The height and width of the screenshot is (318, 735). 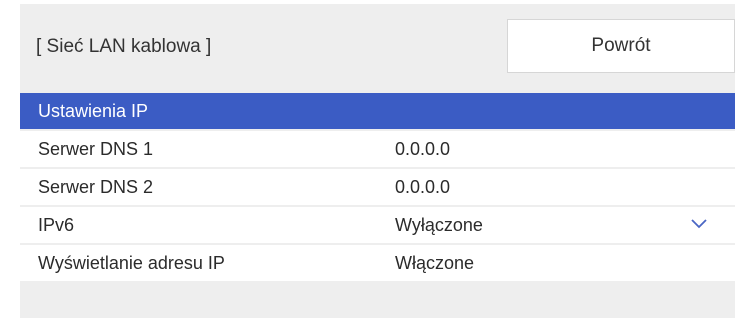 I want to click on menu-item-label: Serwer DNS 1, so click(x=96, y=149).